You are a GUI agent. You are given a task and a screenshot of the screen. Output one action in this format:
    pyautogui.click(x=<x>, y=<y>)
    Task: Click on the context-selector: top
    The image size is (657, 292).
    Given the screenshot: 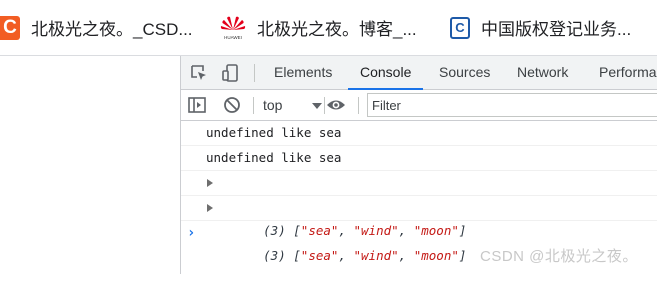 What is the action you would take?
    pyautogui.click(x=272, y=105)
    